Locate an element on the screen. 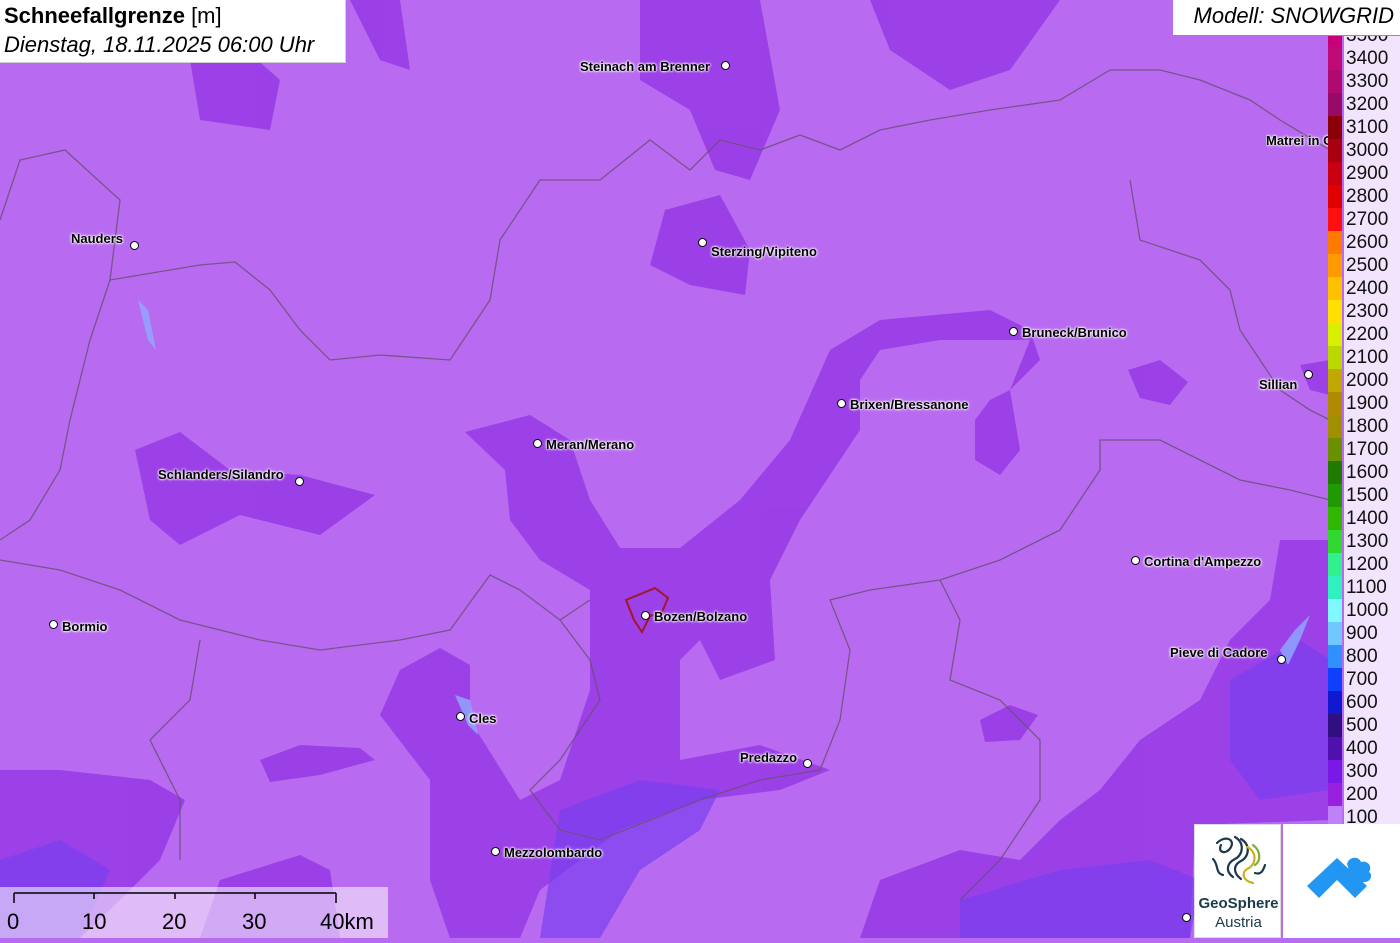 The width and height of the screenshot is (1400, 943). legend-label: 500 is located at coordinates (1372, 725).